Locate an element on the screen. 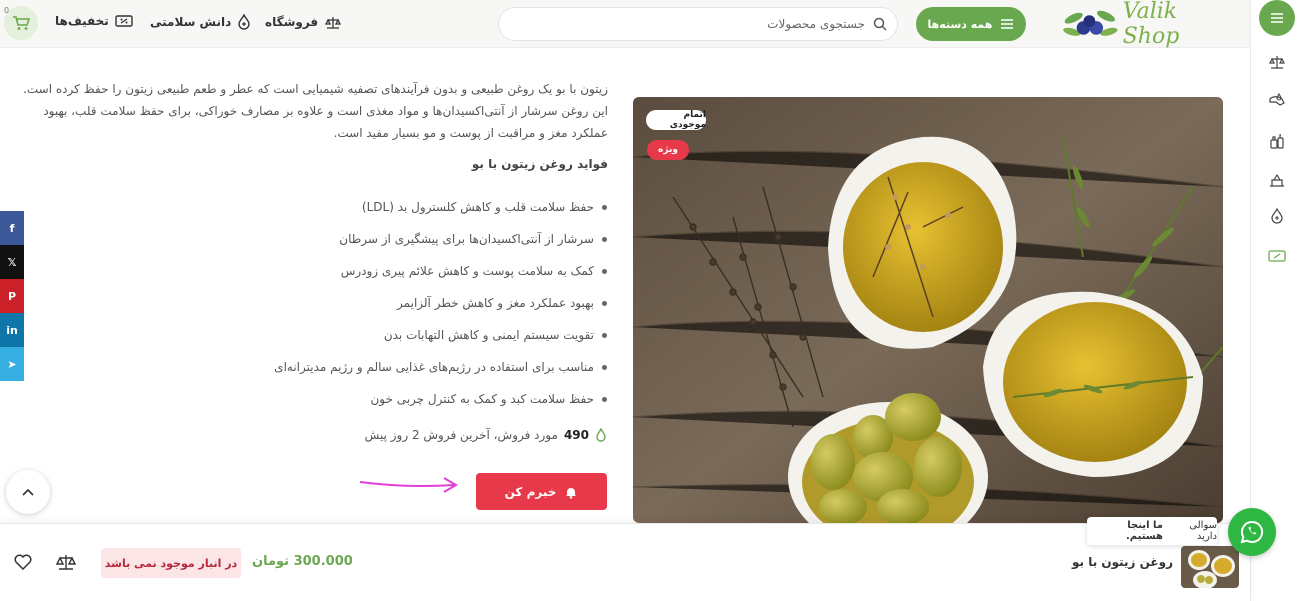 The image size is (1300, 601). special-badge: ویژه is located at coordinates (668, 150).